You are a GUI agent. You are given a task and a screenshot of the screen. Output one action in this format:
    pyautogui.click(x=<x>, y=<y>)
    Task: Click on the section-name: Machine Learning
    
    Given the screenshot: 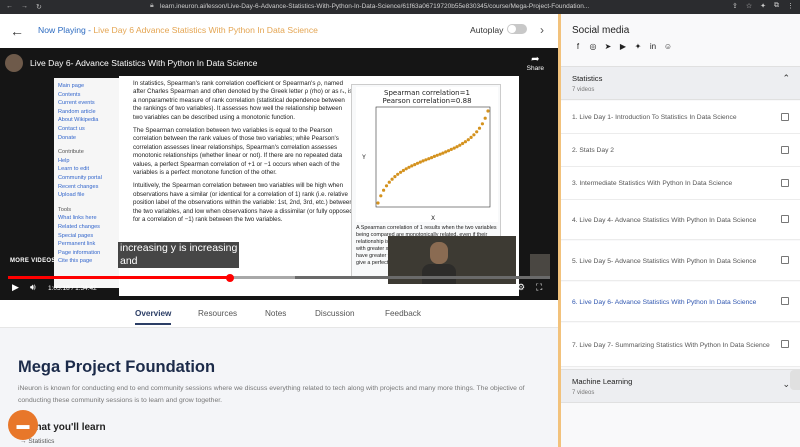 What is the action you would take?
    pyautogui.click(x=602, y=381)
    